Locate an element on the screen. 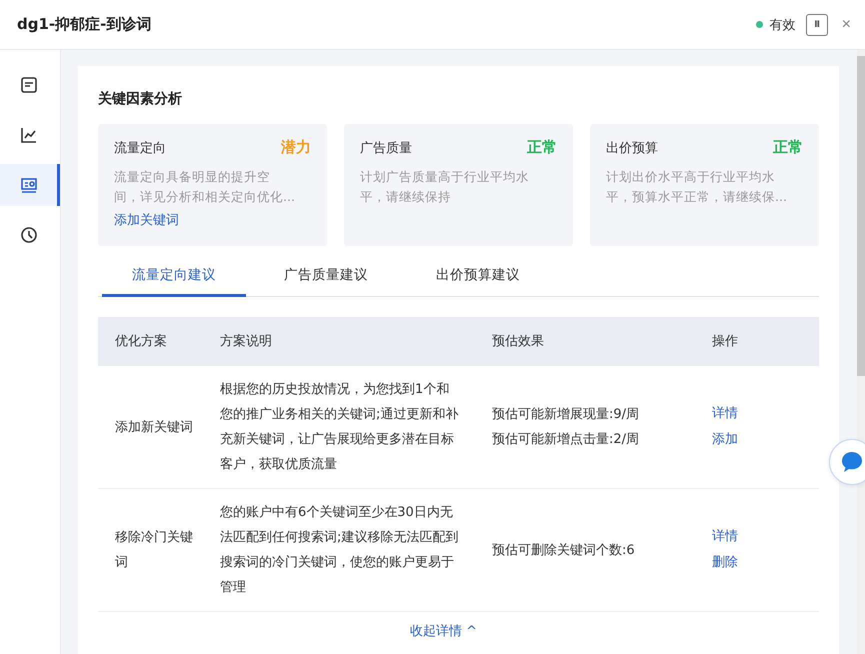 This screenshot has width=865, height=654. window-title: dg1-抑郁症-到诊词 is located at coordinates (84, 24).